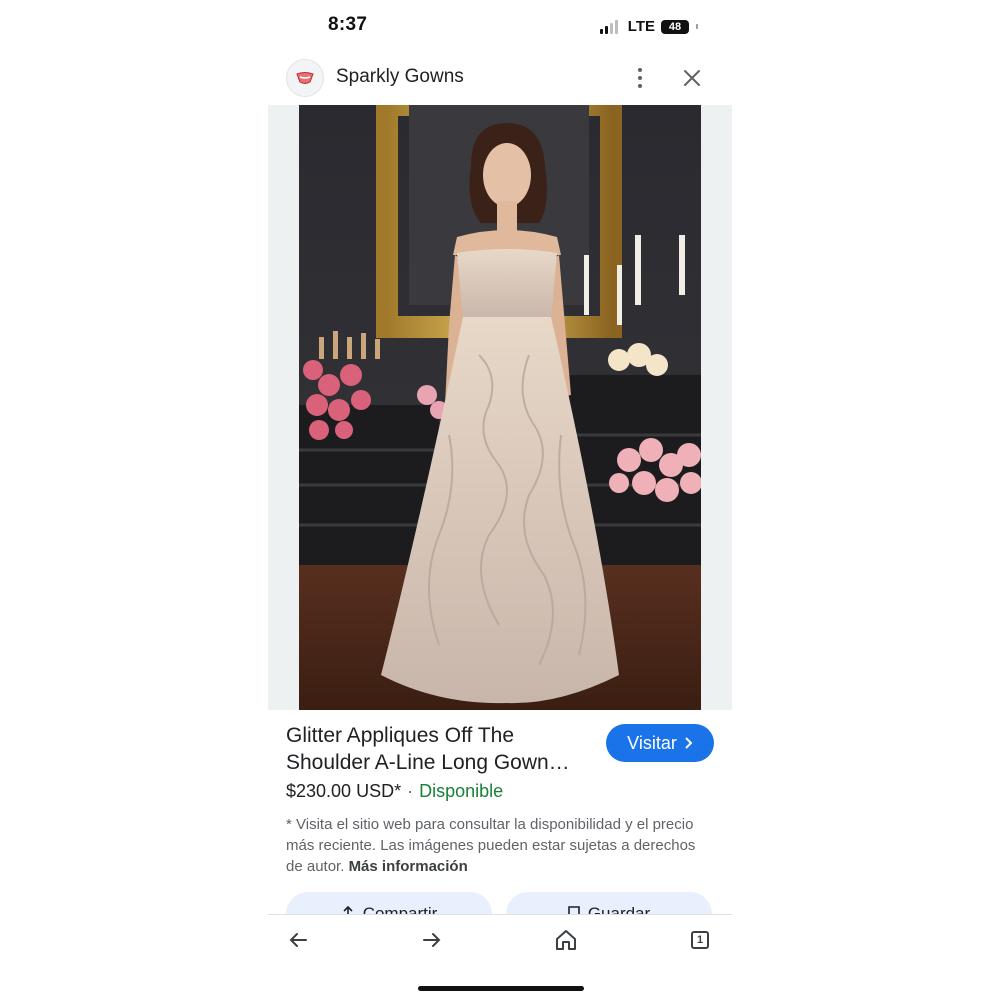 Image resolution: width=1000 pixels, height=1000 pixels. What do you see at coordinates (574, 910) in the screenshot?
I see `bookmark-icon` at bounding box center [574, 910].